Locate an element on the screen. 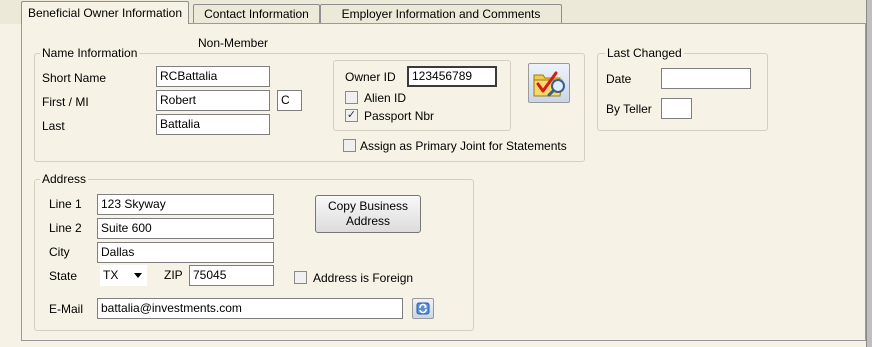  checkmark-icon: ✓ is located at coordinates (351, 115).